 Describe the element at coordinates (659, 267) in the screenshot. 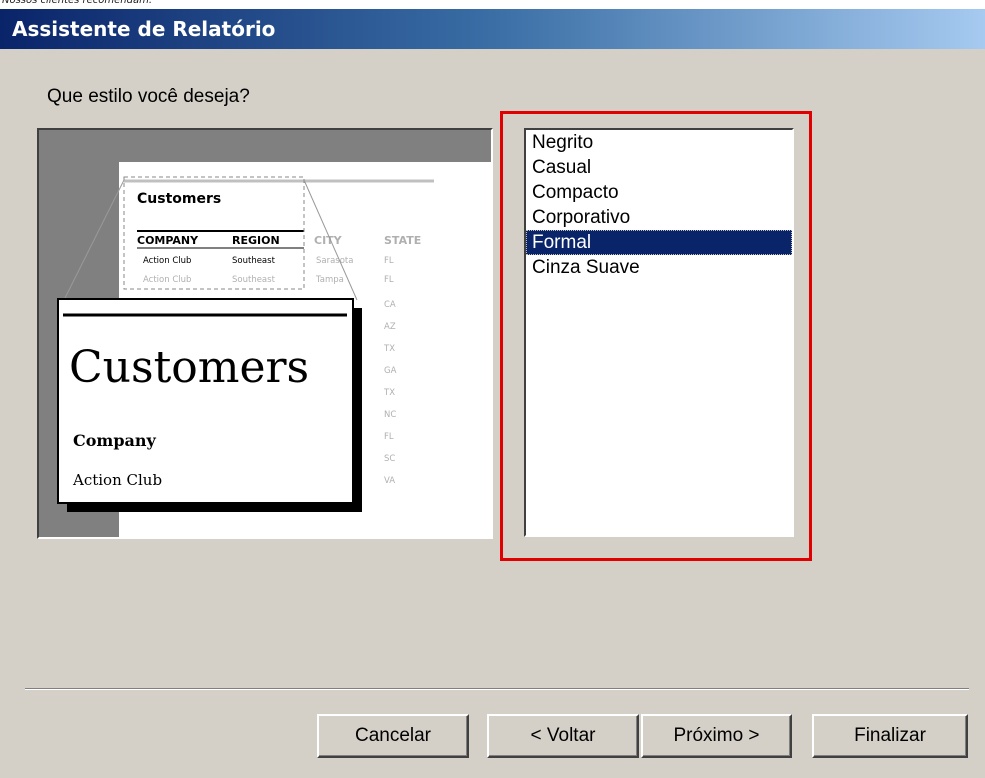

I see `style-option-cinza-suave: Cinza Suave` at that location.